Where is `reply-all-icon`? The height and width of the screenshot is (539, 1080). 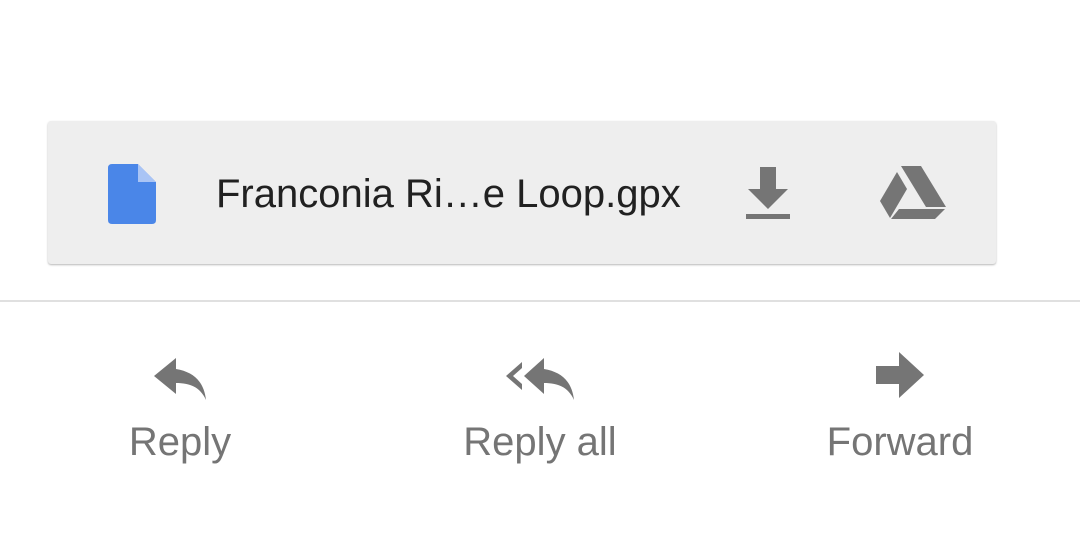
reply-all-icon is located at coordinates (540, 379).